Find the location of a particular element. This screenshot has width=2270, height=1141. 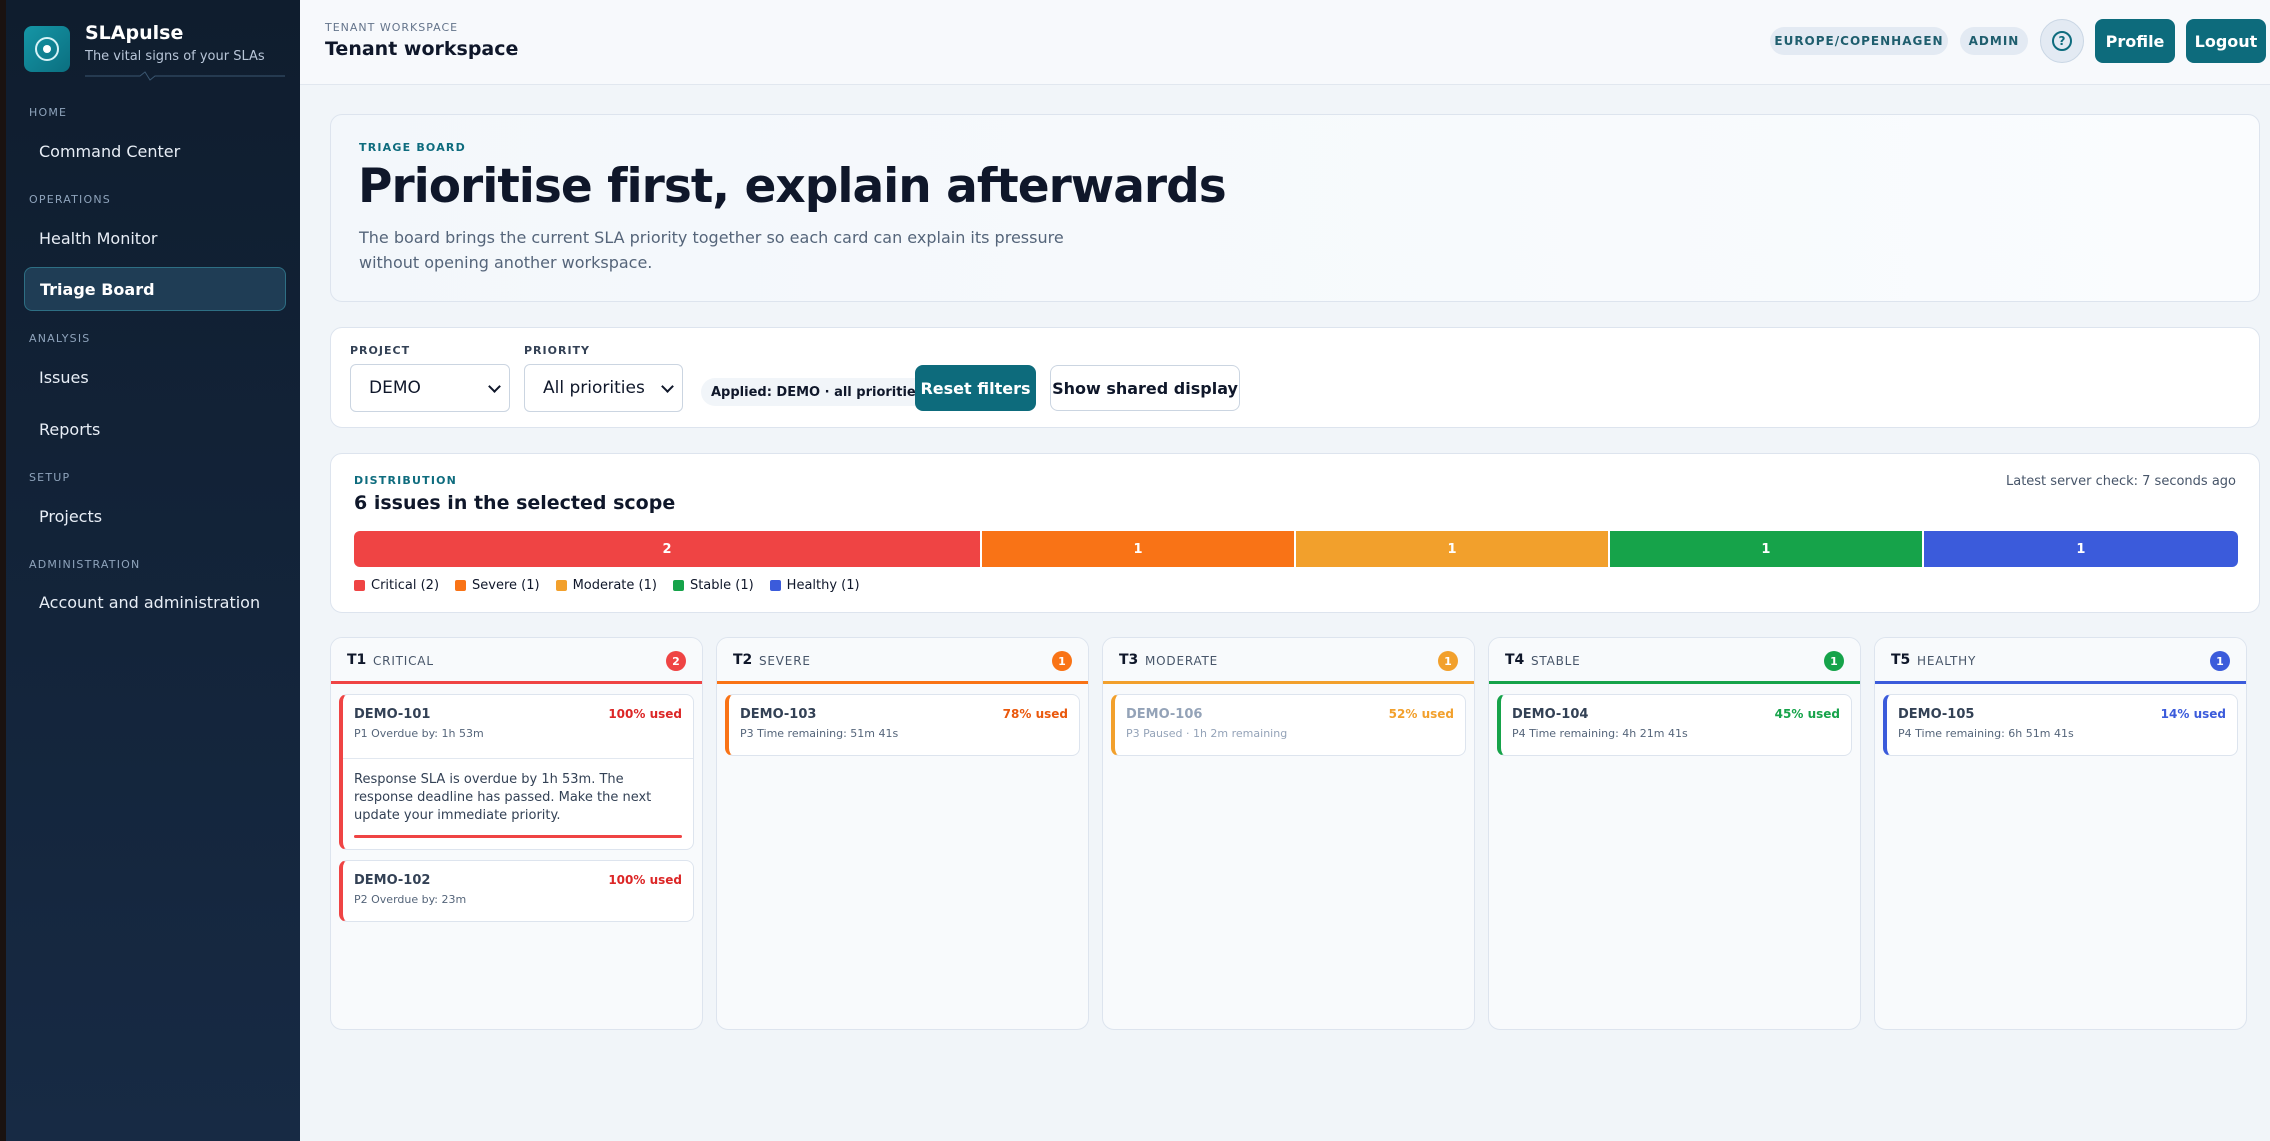

profile-button: Profile is located at coordinates (2135, 41).